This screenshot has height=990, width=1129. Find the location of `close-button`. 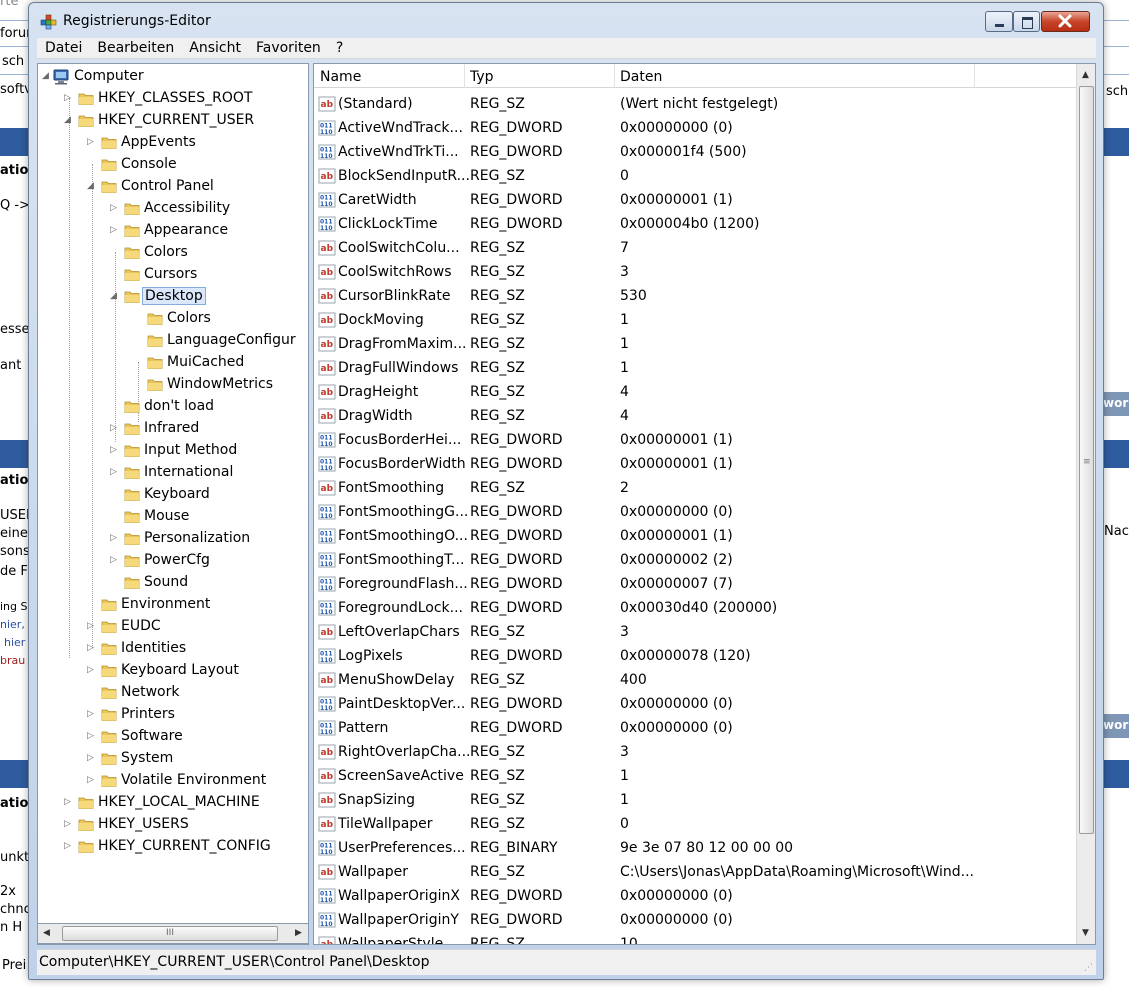

close-button is located at coordinates (1065, 21).